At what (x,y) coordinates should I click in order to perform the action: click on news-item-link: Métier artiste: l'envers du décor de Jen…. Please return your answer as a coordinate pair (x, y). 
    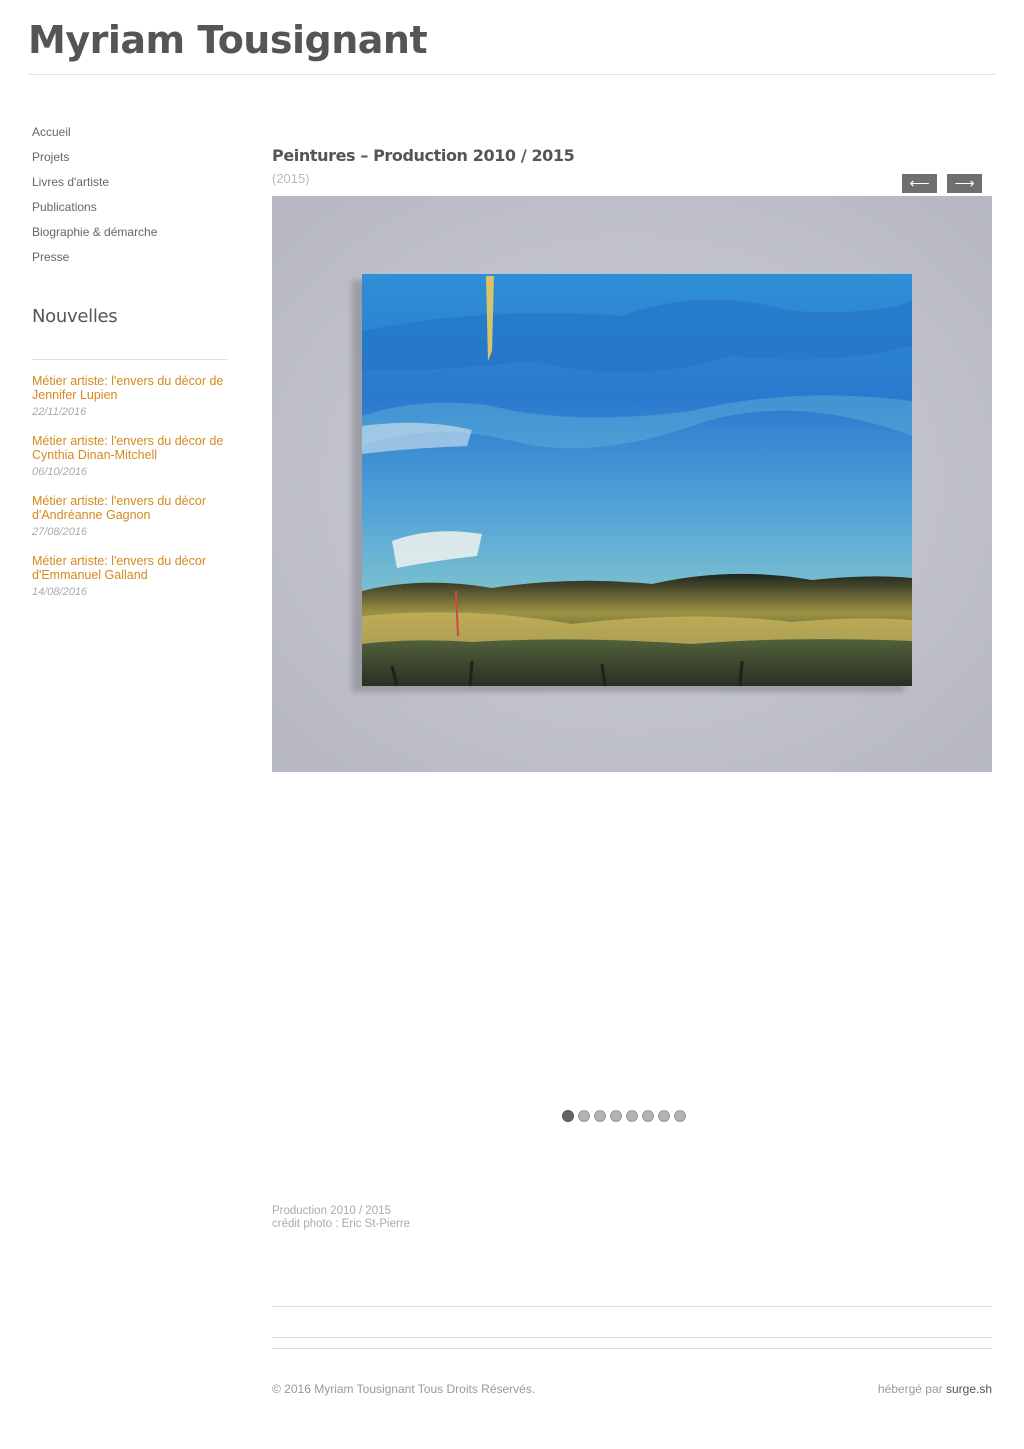
    Looking at the image, I should click on (132, 388).